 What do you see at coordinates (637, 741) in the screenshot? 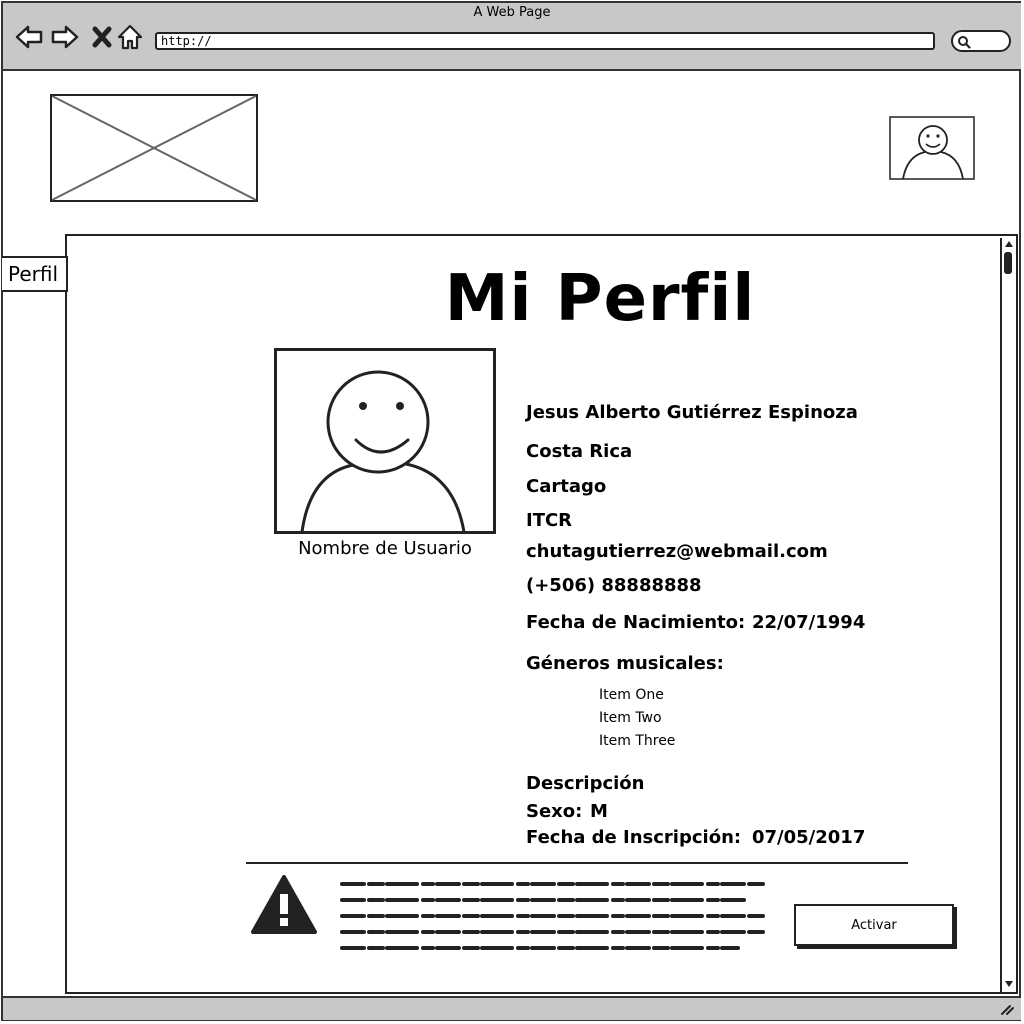
I see `genre-item: Item Three` at bounding box center [637, 741].